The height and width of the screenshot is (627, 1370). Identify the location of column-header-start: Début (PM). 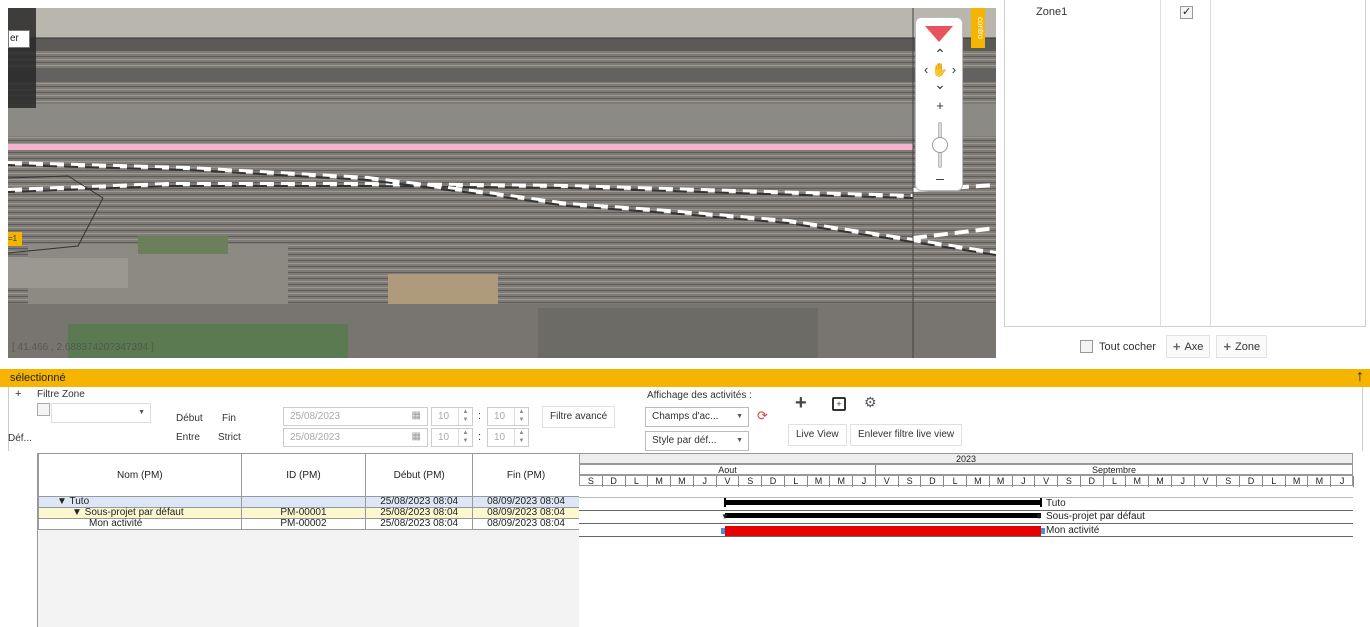
(419, 475).